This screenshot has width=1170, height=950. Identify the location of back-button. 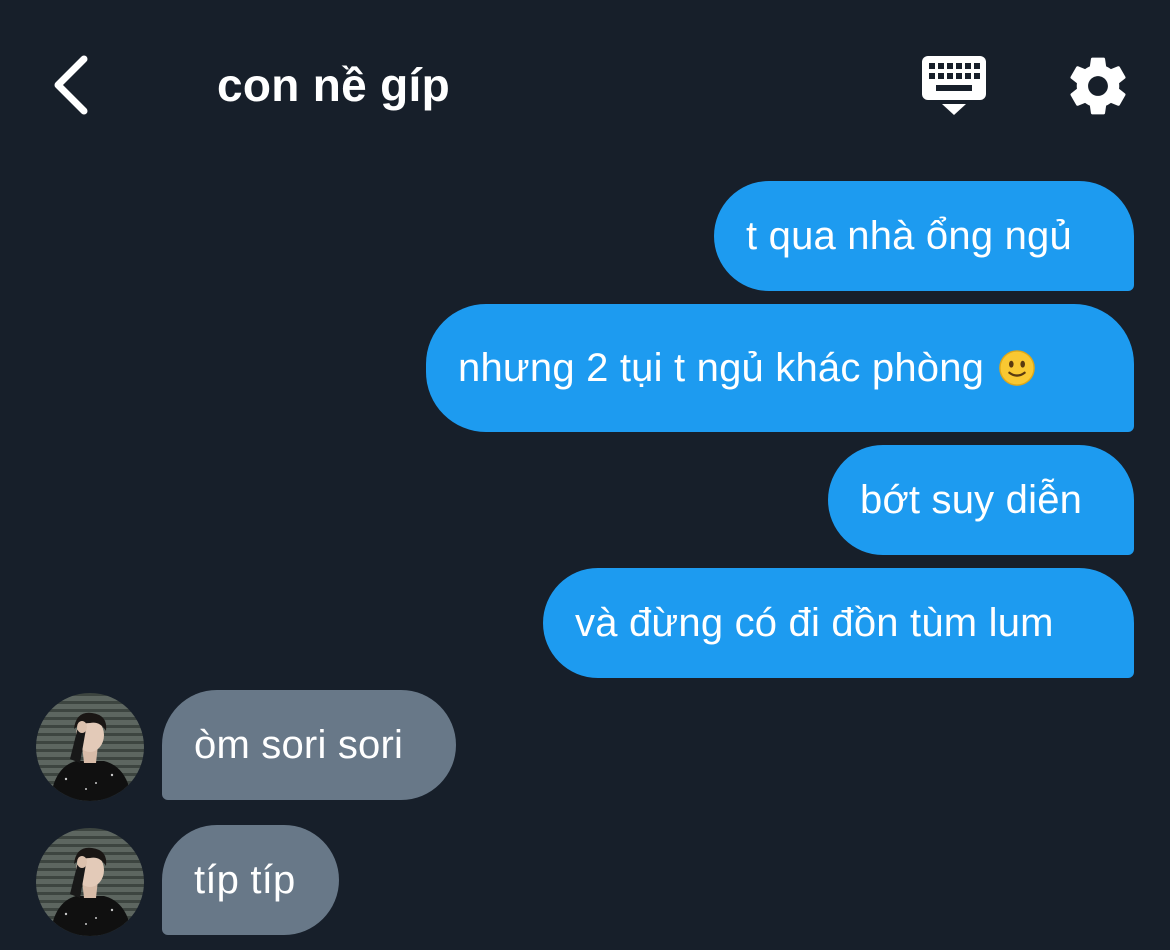
(70, 85).